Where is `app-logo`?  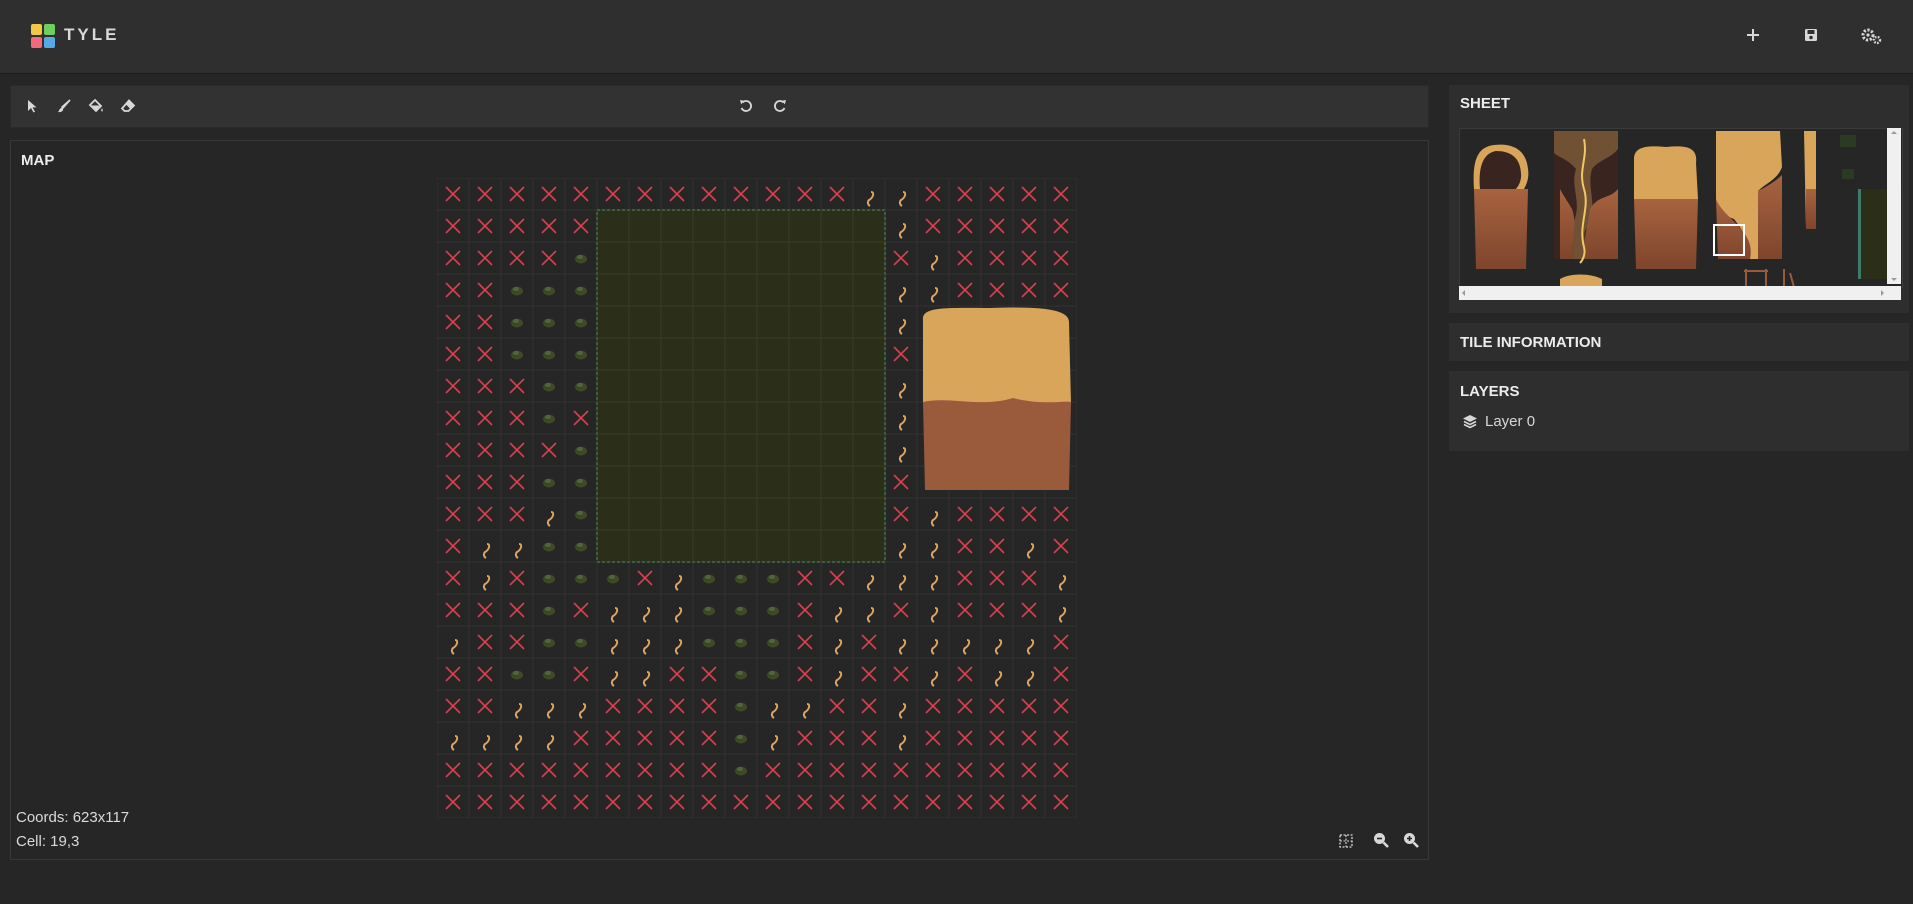 app-logo is located at coordinates (43, 36).